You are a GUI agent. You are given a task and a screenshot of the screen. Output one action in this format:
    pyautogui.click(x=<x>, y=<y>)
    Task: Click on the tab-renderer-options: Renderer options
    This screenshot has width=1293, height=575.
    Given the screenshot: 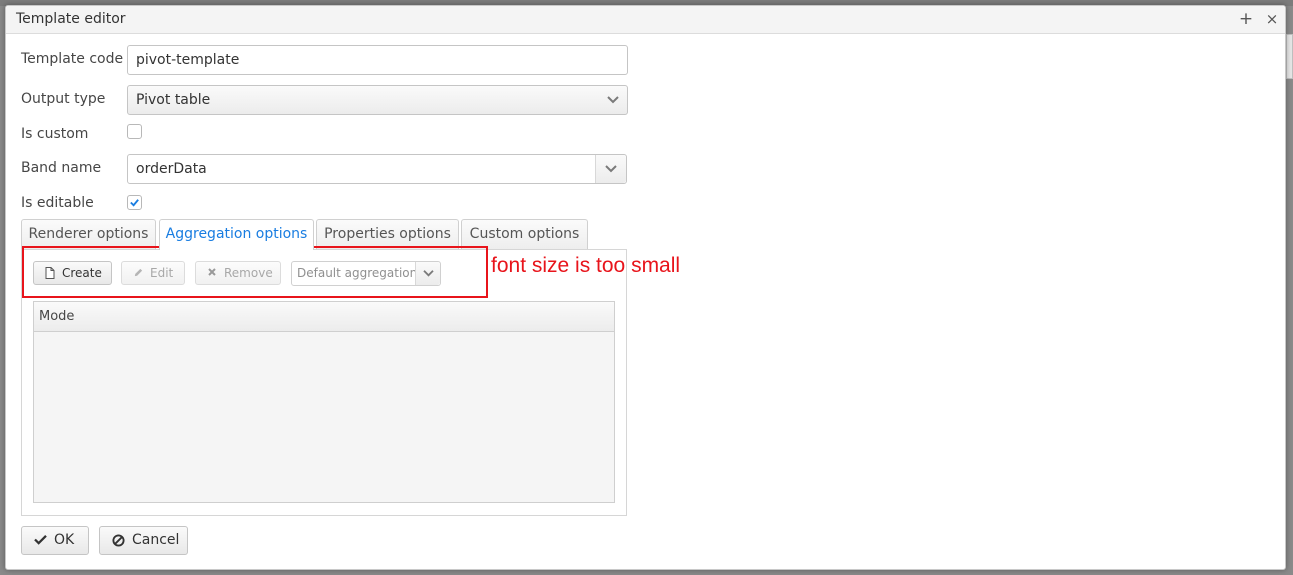 What is the action you would take?
    pyautogui.click(x=88, y=234)
    